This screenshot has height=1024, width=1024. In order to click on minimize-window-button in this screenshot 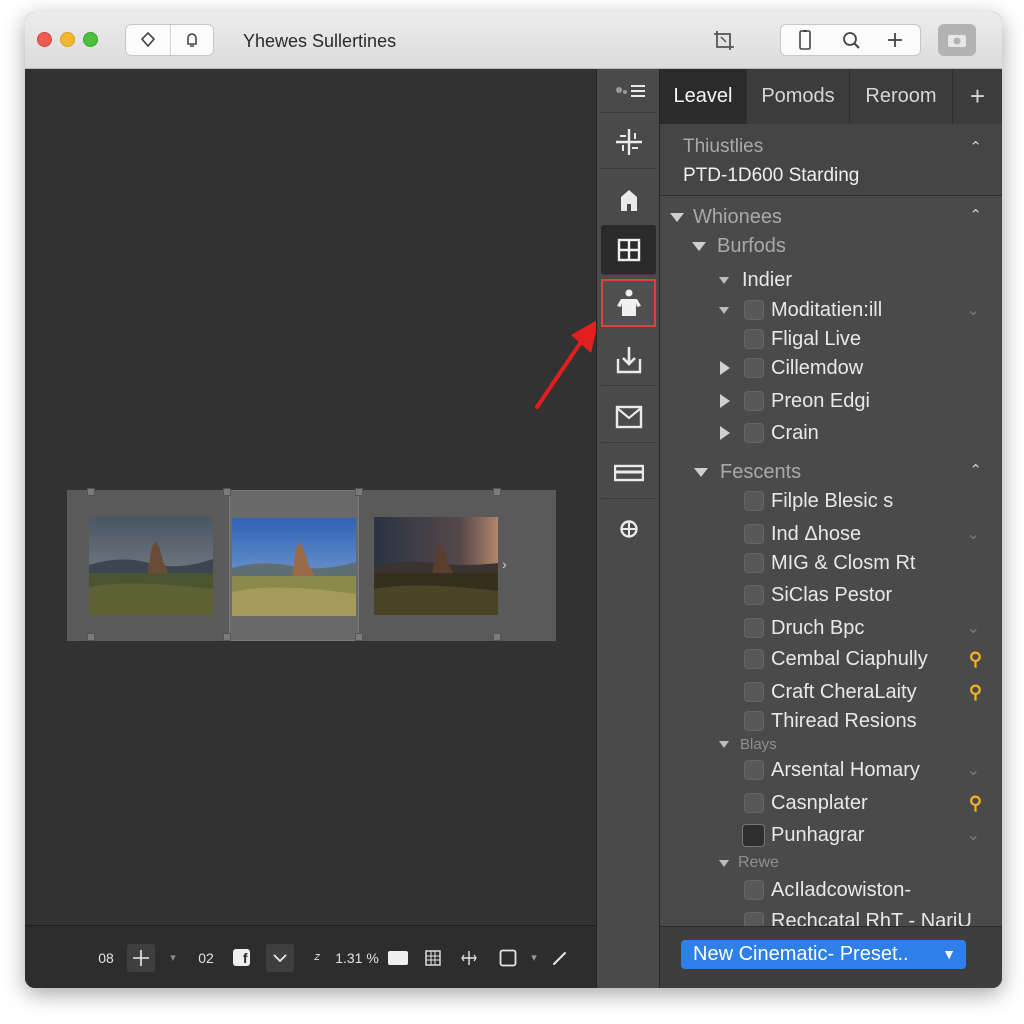, I will do `click(67, 39)`.